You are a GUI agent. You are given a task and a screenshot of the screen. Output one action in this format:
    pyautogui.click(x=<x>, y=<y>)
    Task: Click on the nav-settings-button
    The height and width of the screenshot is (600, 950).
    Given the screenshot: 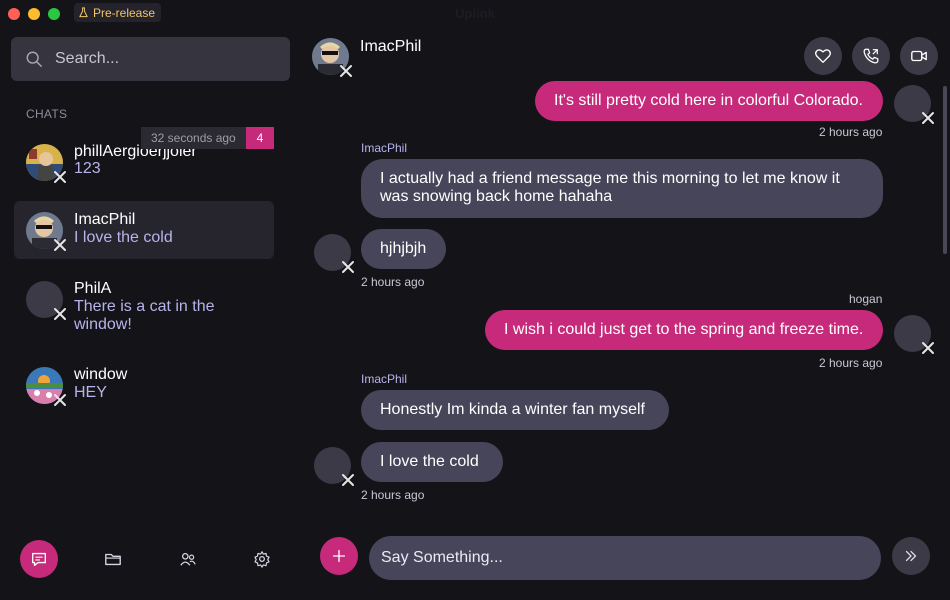 What is the action you would take?
    pyautogui.click(x=262, y=559)
    